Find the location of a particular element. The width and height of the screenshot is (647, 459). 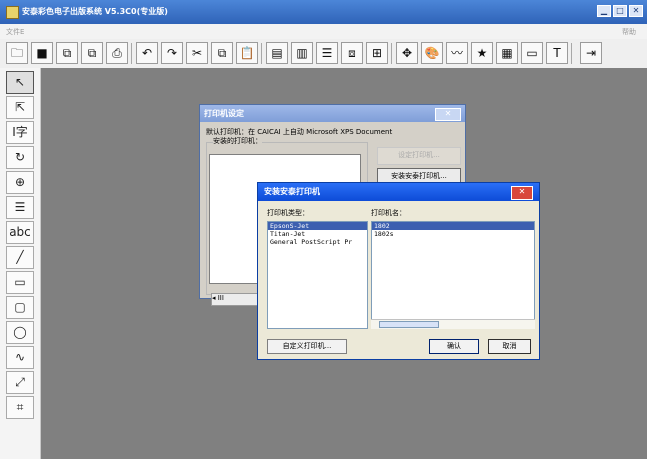

printer-type-label: 打印机类型： is located at coordinates (288, 213).